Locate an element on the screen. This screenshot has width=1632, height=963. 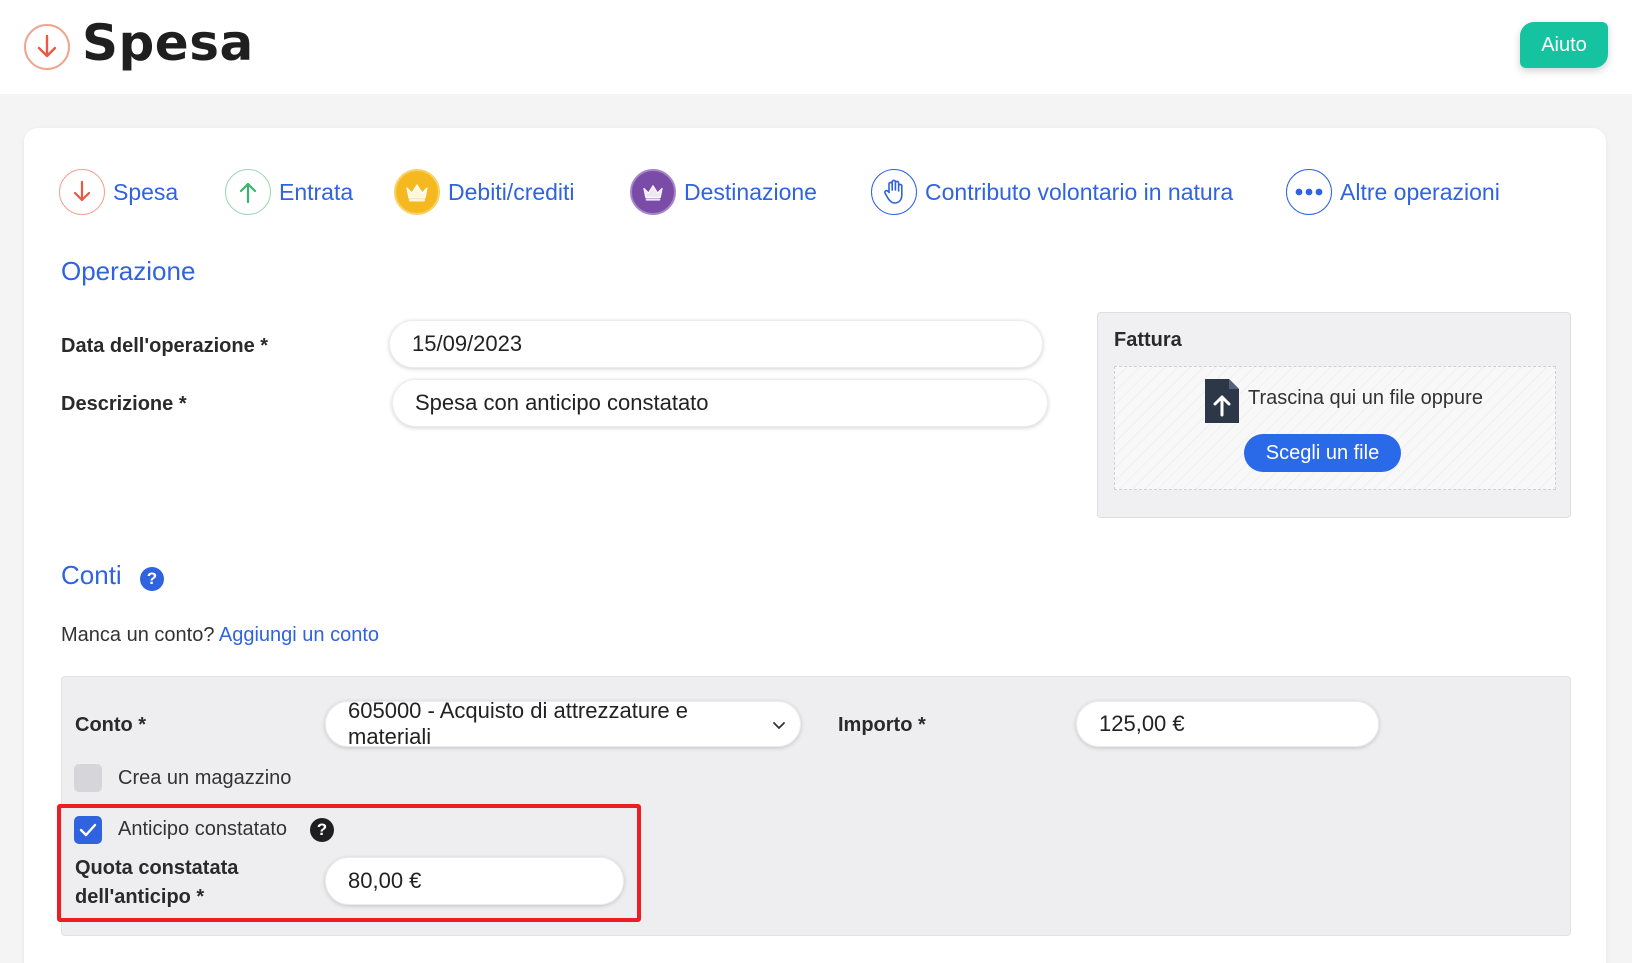
magazzino-label: Crea un magazzino is located at coordinates (205, 778).